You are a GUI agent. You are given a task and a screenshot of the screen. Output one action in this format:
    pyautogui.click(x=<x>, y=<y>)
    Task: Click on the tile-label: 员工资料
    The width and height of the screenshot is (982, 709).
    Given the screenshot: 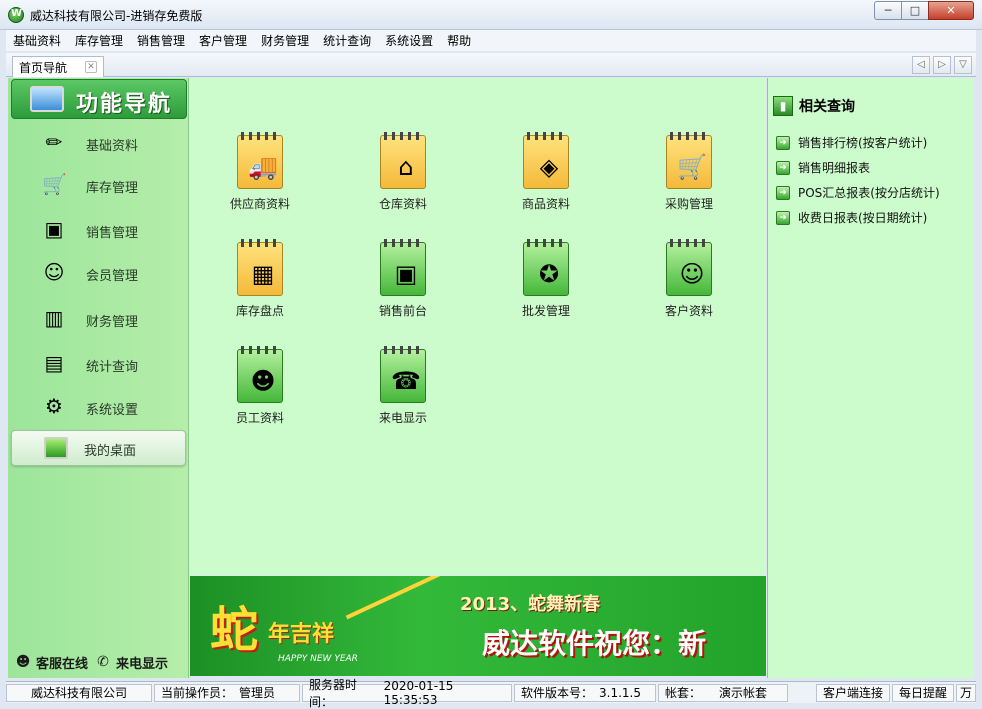 What is the action you would take?
    pyautogui.click(x=259, y=418)
    